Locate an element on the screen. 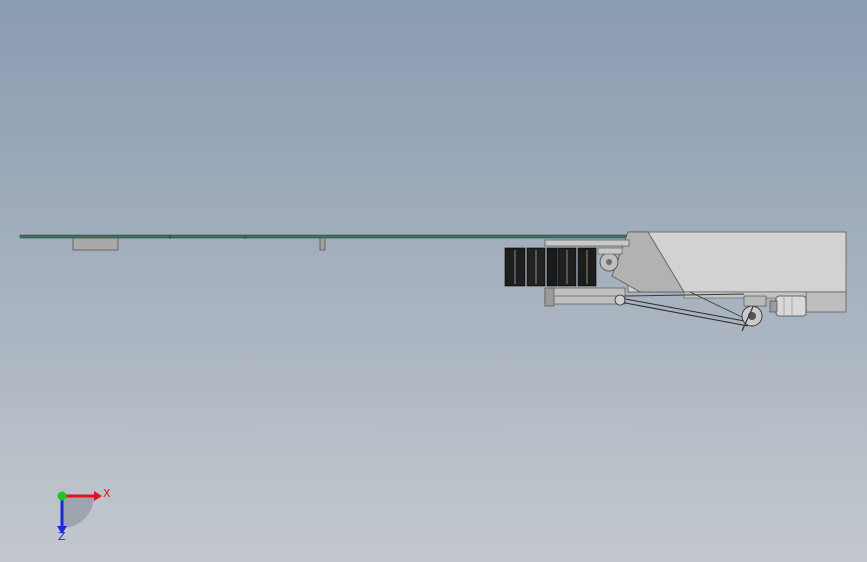 The height and width of the screenshot is (562, 867). belt-pulley-small is located at coordinates (620, 300).